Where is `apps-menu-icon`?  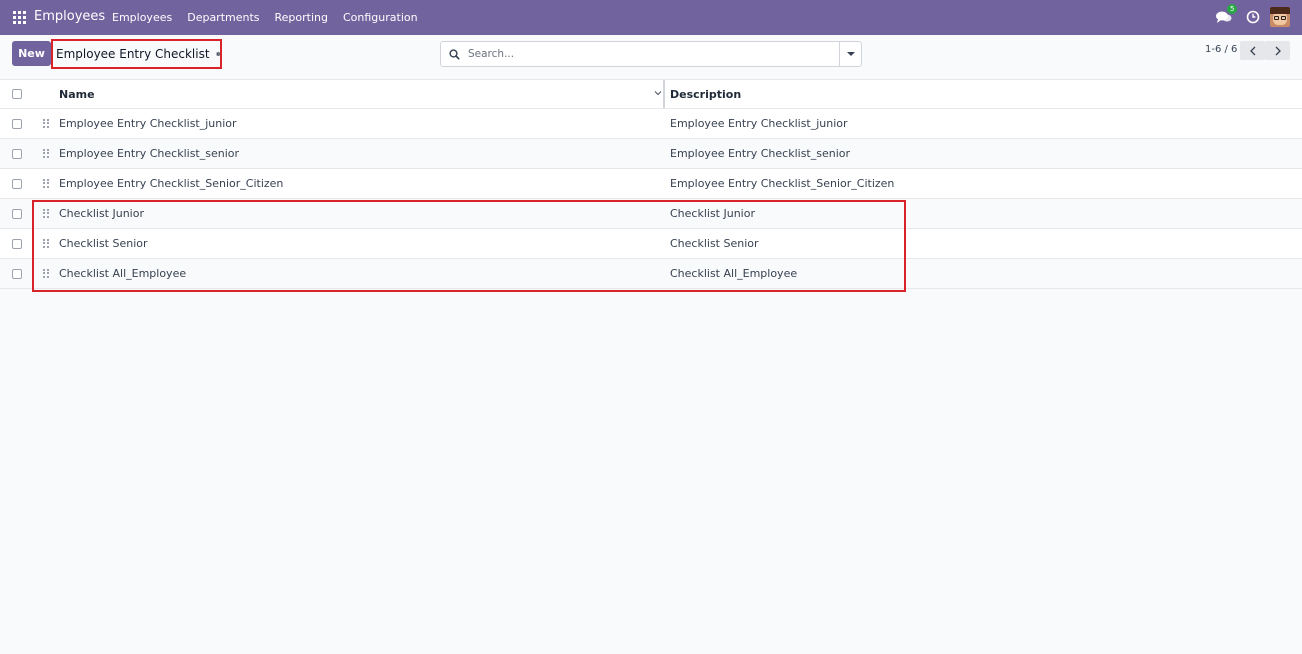
apps-menu-icon is located at coordinates (19, 17).